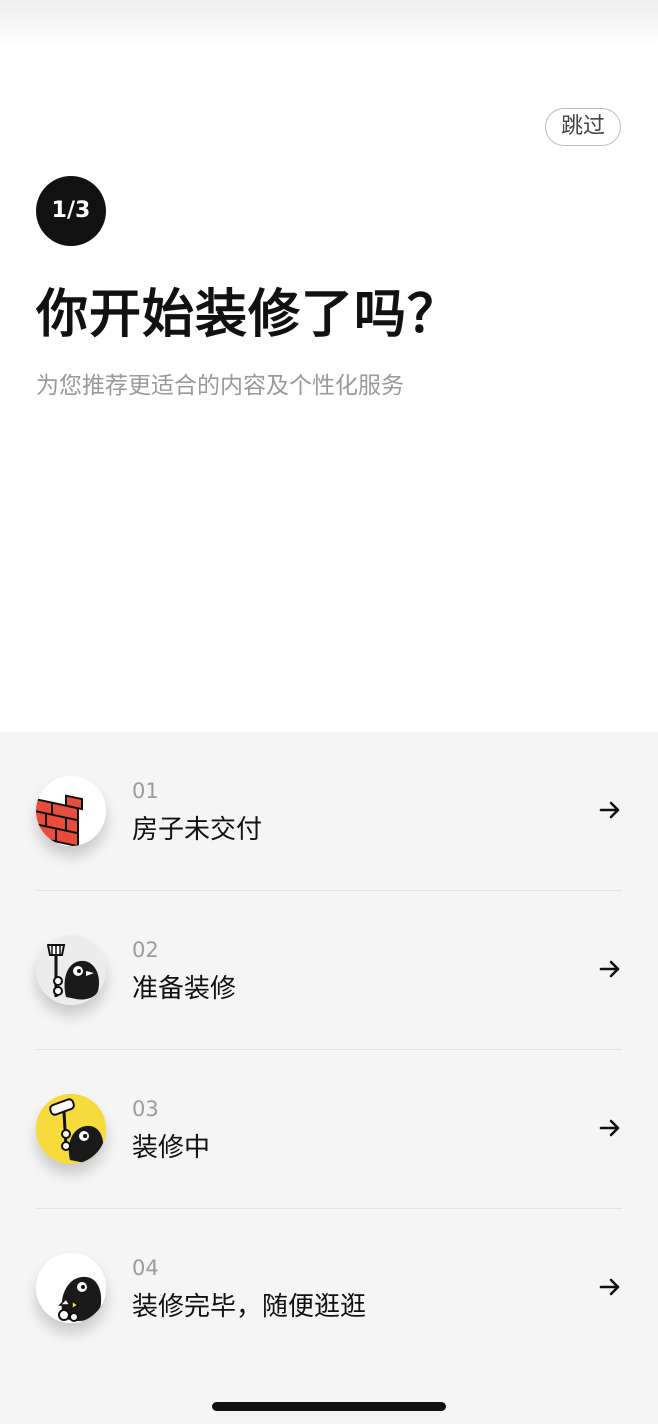  What do you see at coordinates (197, 830) in the screenshot?
I see `option-label: 房子未交付` at bounding box center [197, 830].